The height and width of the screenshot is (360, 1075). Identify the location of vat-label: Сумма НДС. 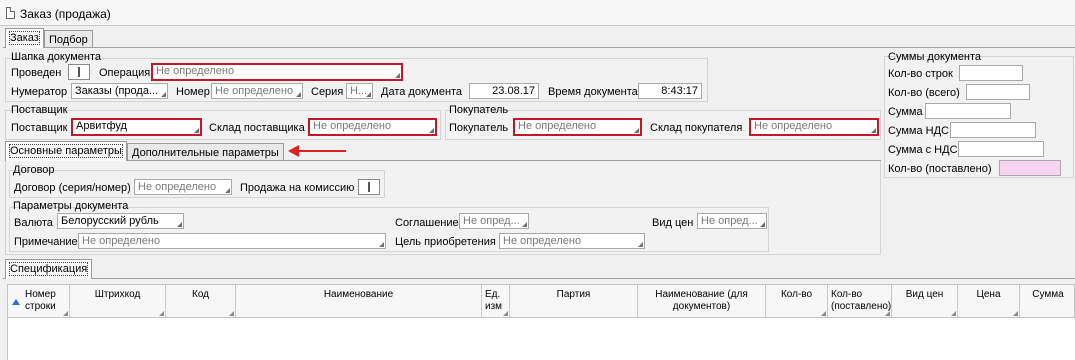
(918, 131).